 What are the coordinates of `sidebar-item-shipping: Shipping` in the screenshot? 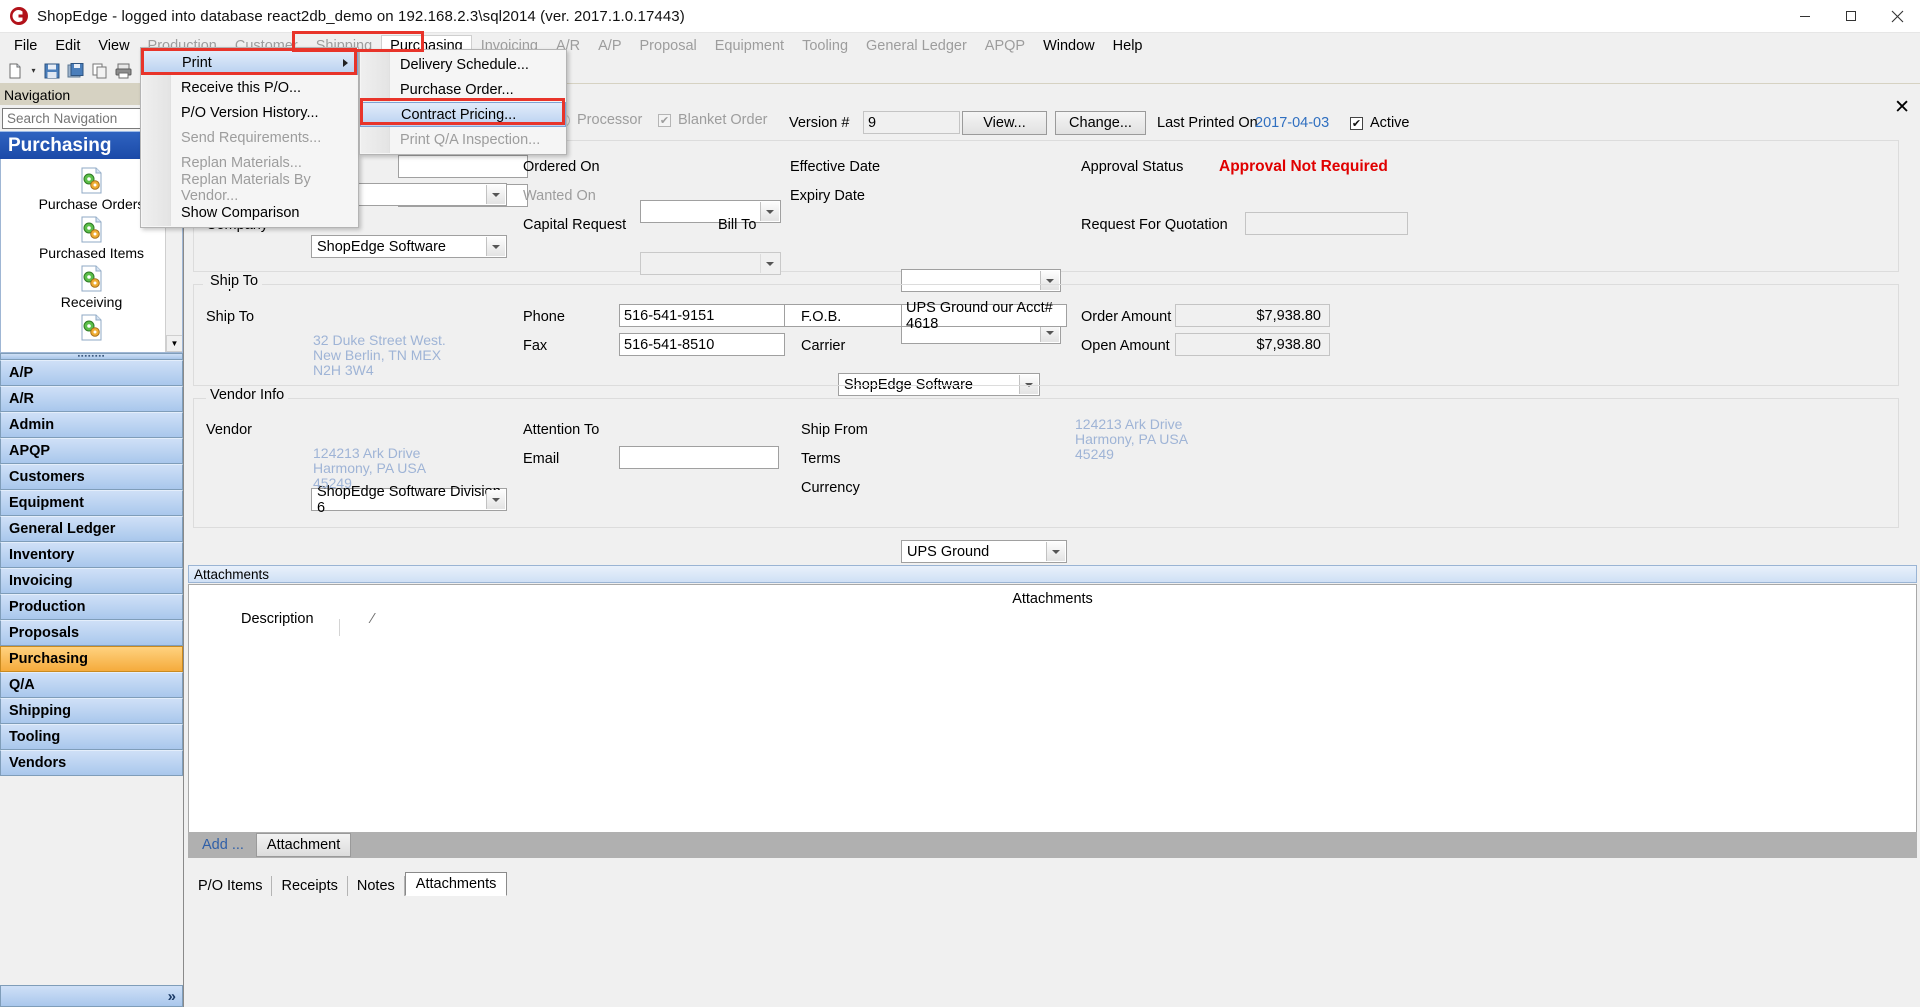 It's located at (91, 711).